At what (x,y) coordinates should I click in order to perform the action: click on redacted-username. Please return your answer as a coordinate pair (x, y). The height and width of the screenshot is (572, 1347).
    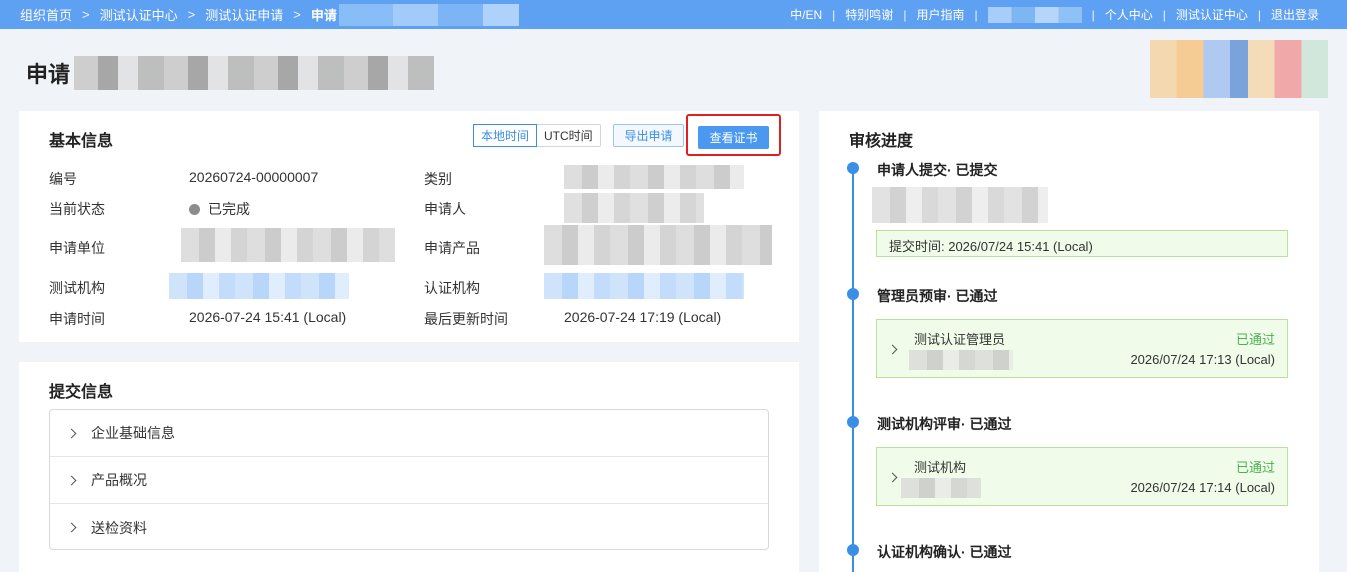
    Looking at the image, I should click on (1034, 14).